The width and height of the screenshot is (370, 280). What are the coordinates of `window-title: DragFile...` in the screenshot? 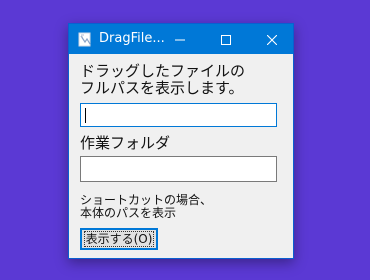 It's located at (132, 38).